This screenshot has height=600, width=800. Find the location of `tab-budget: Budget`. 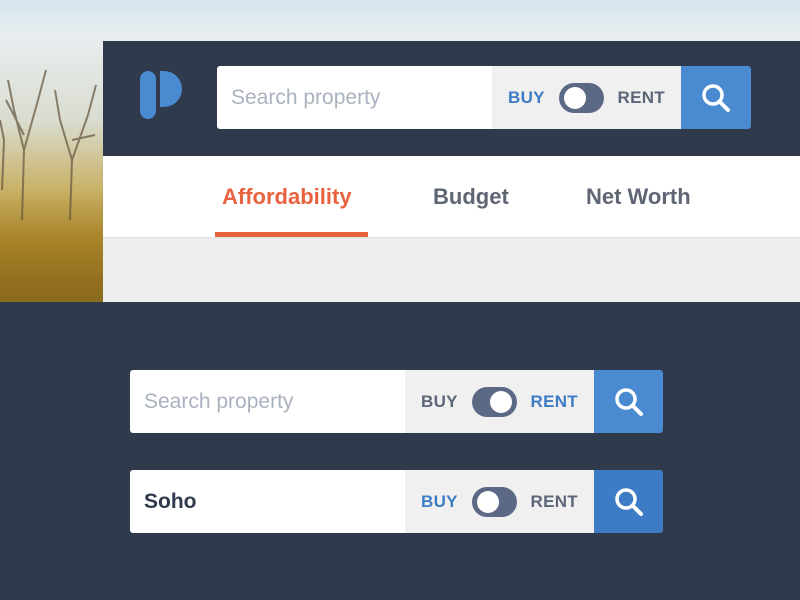

tab-budget: Budget is located at coordinates (471, 196).